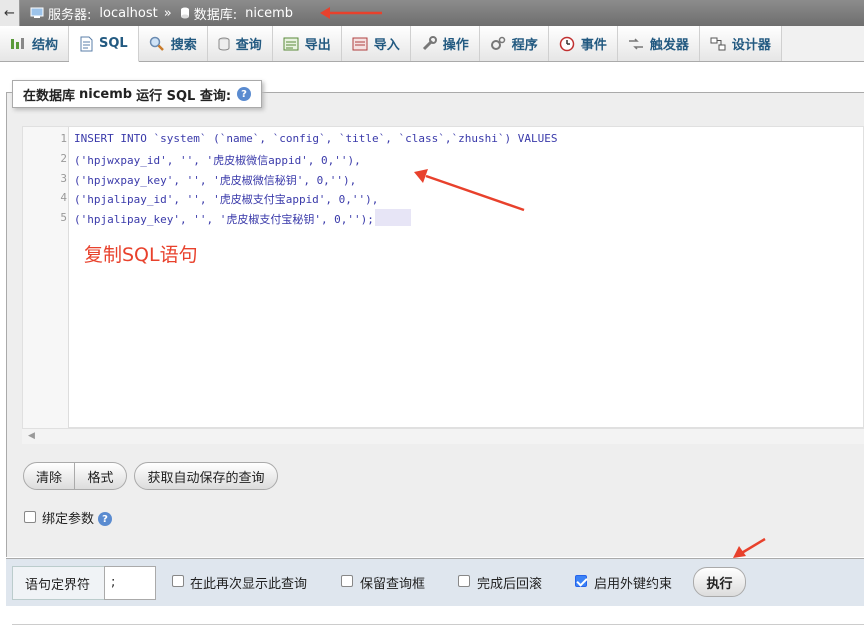 This screenshot has width=864, height=632. I want to click on main-tabs: 结构 SQL 搜索 查询 导出 导入 操作 程序 事件 触发器 设计器, so click(432, 44).